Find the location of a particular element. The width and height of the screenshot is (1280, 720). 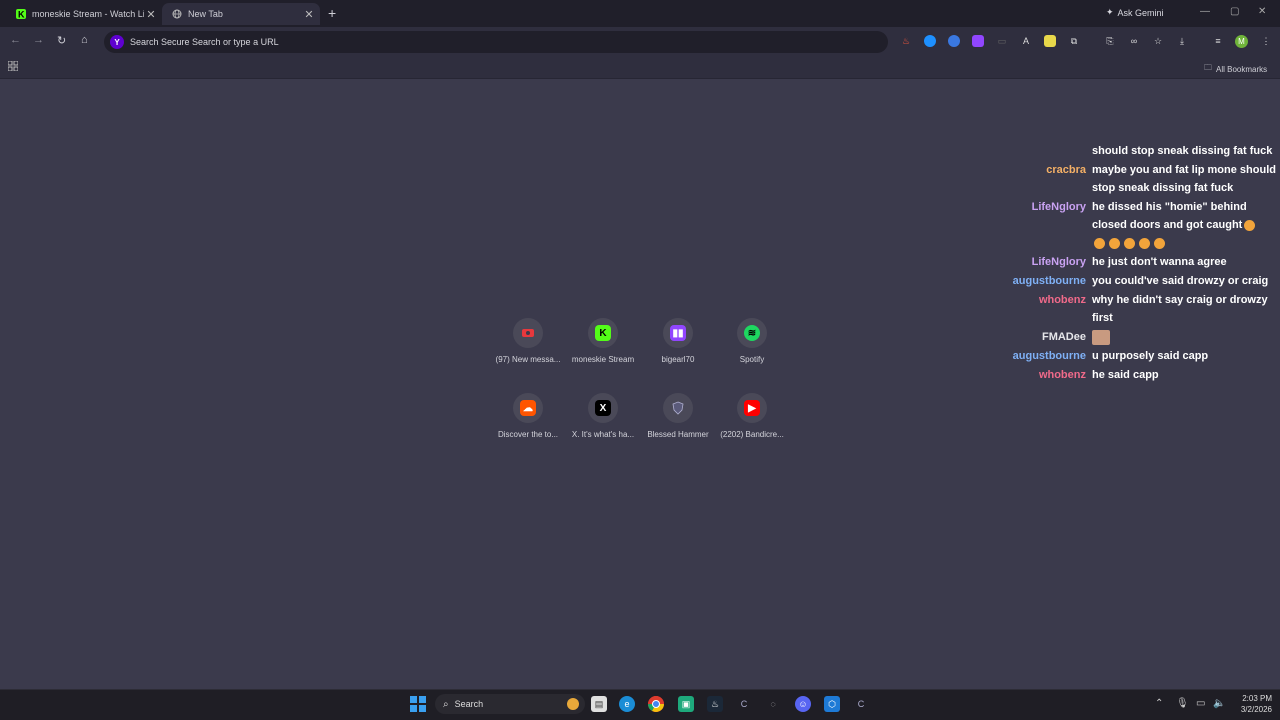

all-bookmarks-label: All Bookmarks is located at coordinates (1242, 69).